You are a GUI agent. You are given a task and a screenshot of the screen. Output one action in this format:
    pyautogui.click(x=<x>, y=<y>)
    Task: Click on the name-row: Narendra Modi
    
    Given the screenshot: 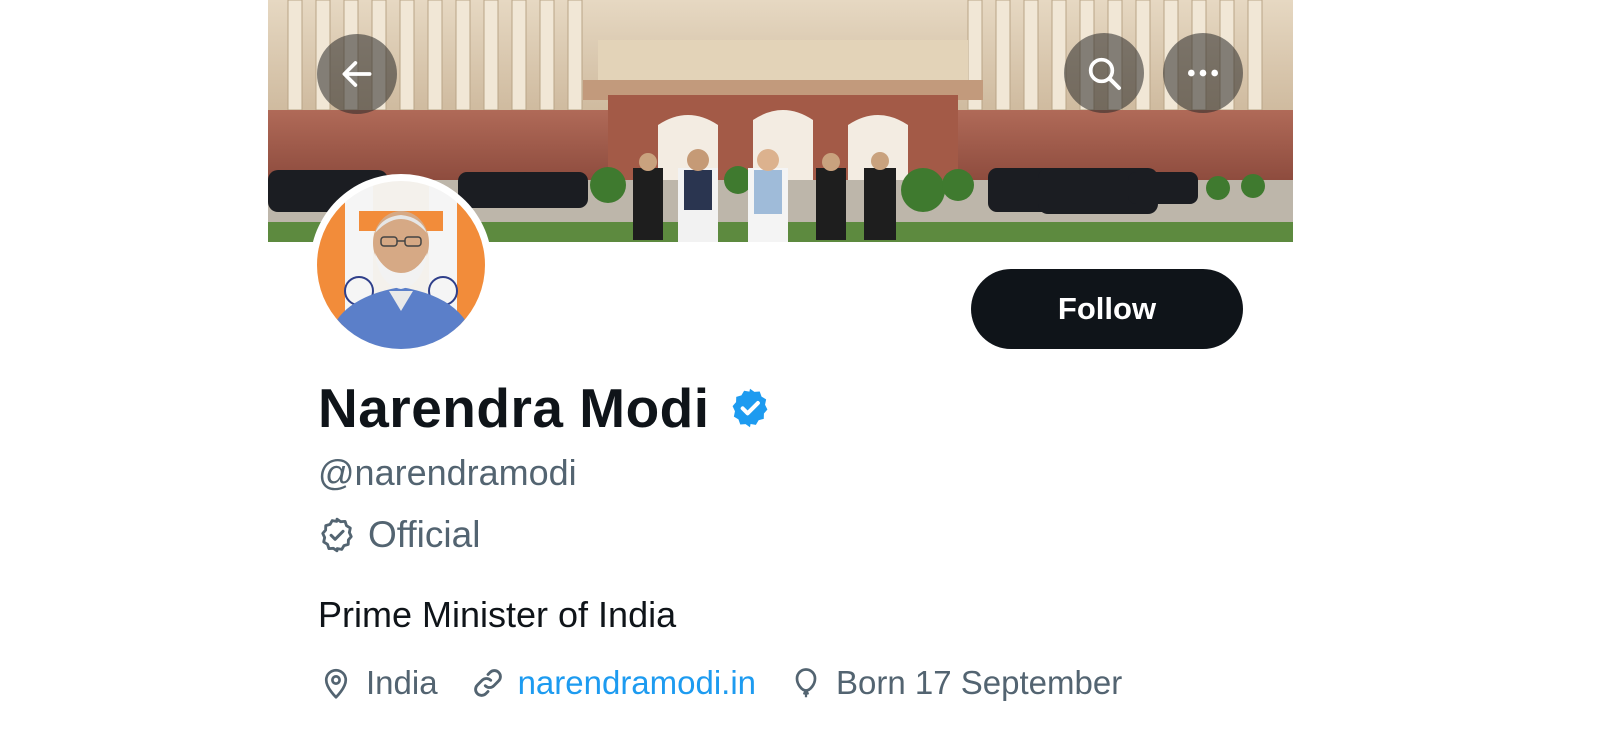 What is the action you would take?
    pyautogui.click(x=545, y=408)
    